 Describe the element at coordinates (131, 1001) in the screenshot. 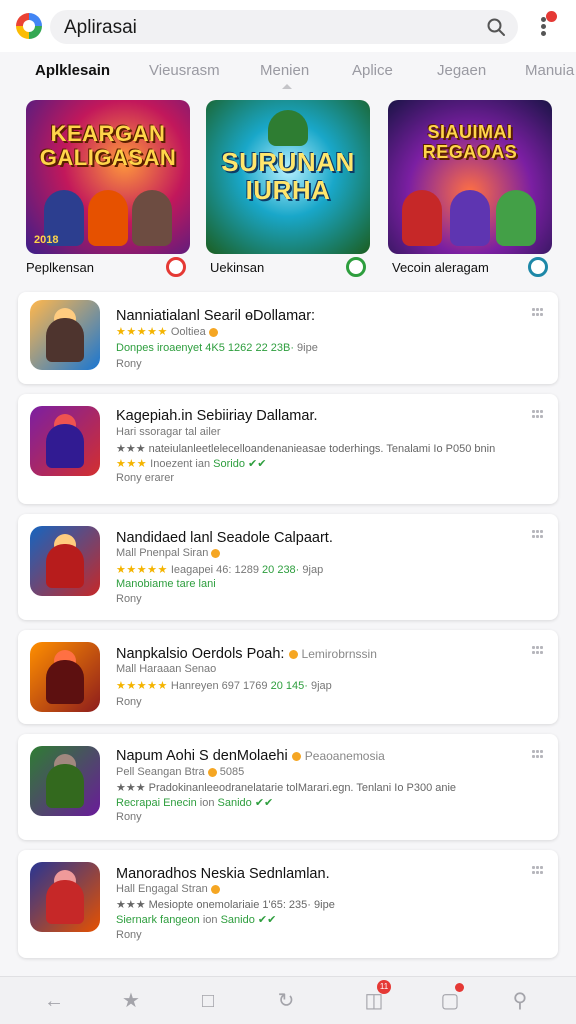

I see `star-icon: ★` at that location.